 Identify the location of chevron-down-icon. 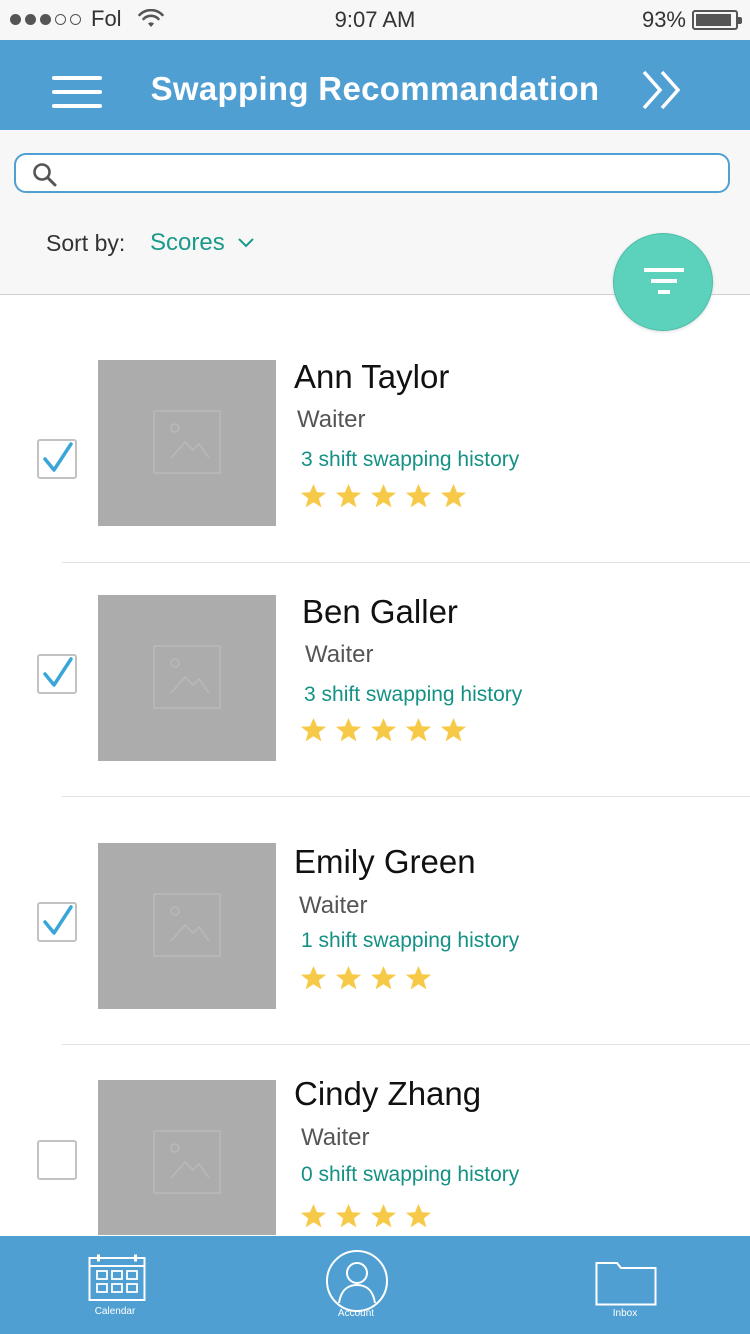
(245, 243).